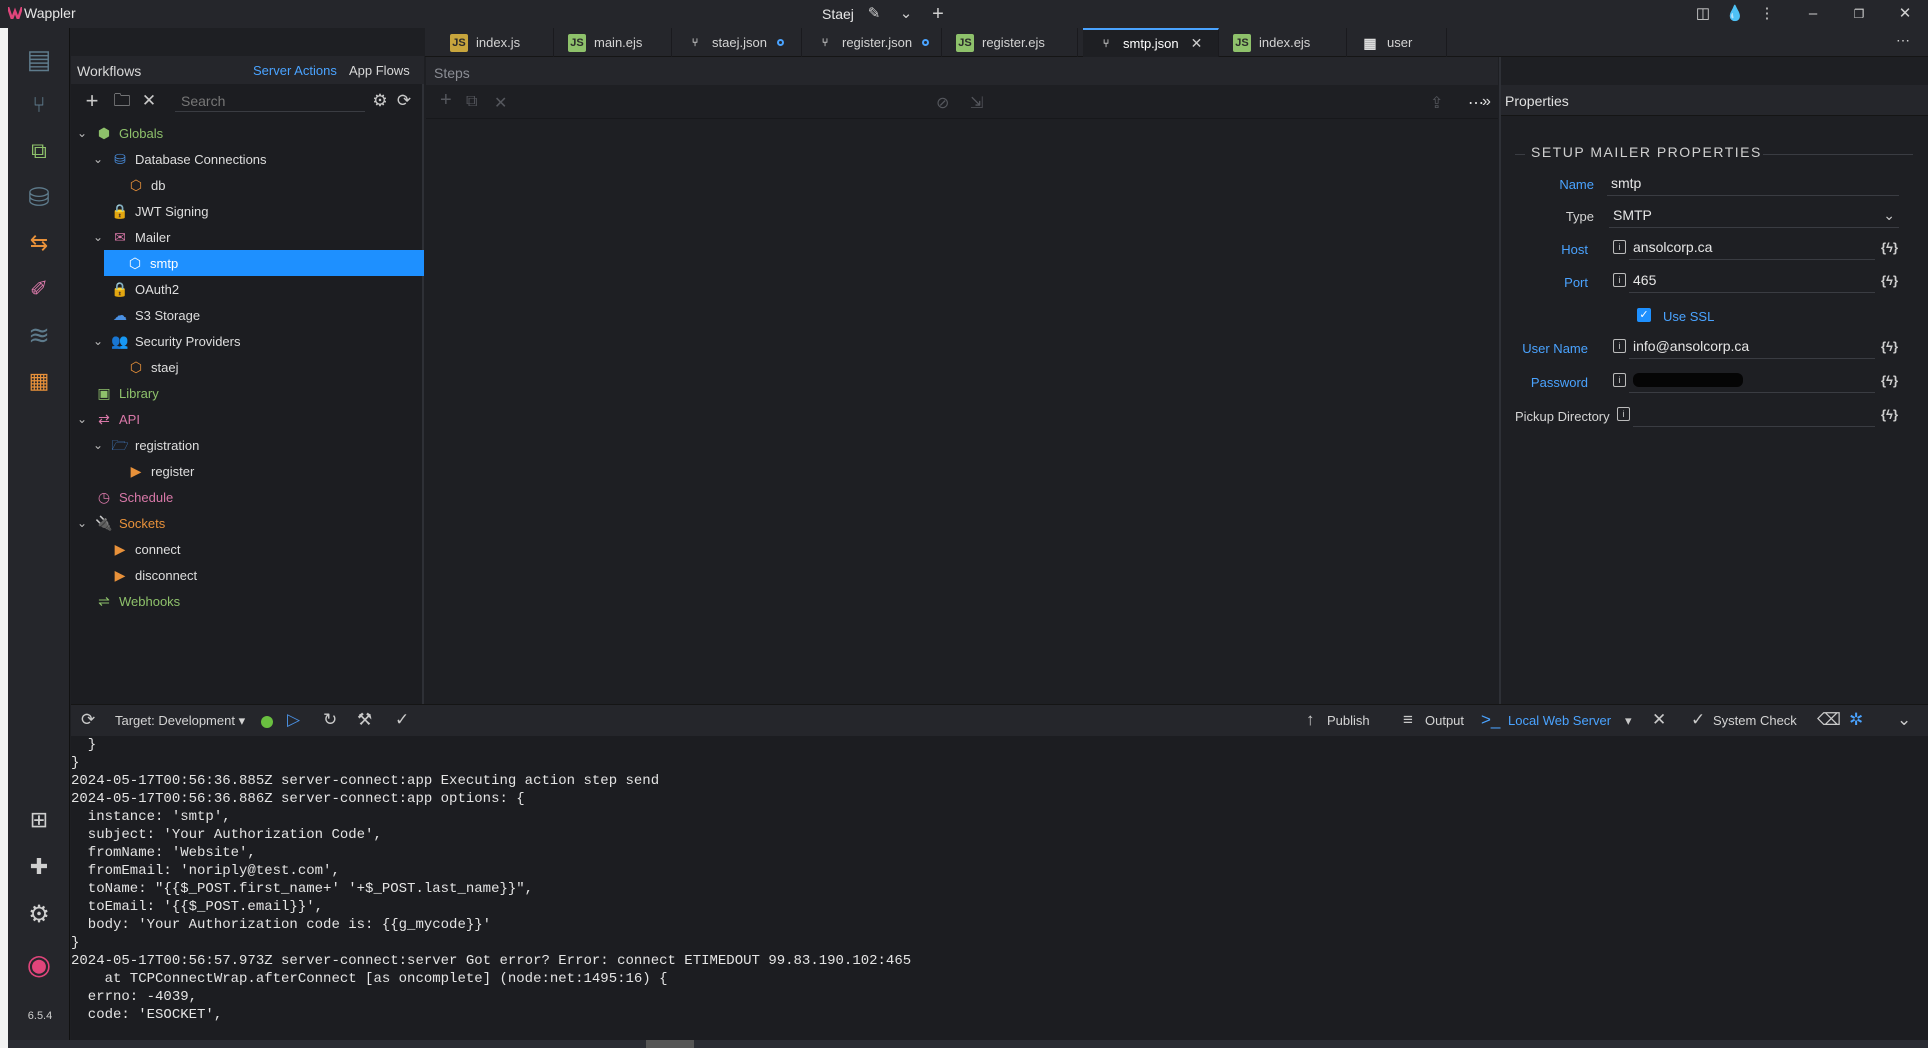 This screenshot has width=1928, height=1048. Describe the element at coordinates (247, 367) in the screenshot. I see `tree-item-staej: ⬡ staej` at that location.